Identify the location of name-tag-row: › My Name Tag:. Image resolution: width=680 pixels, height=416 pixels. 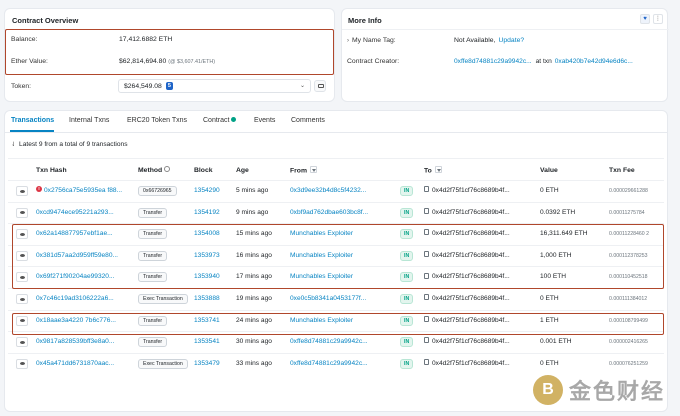
(371, 40).